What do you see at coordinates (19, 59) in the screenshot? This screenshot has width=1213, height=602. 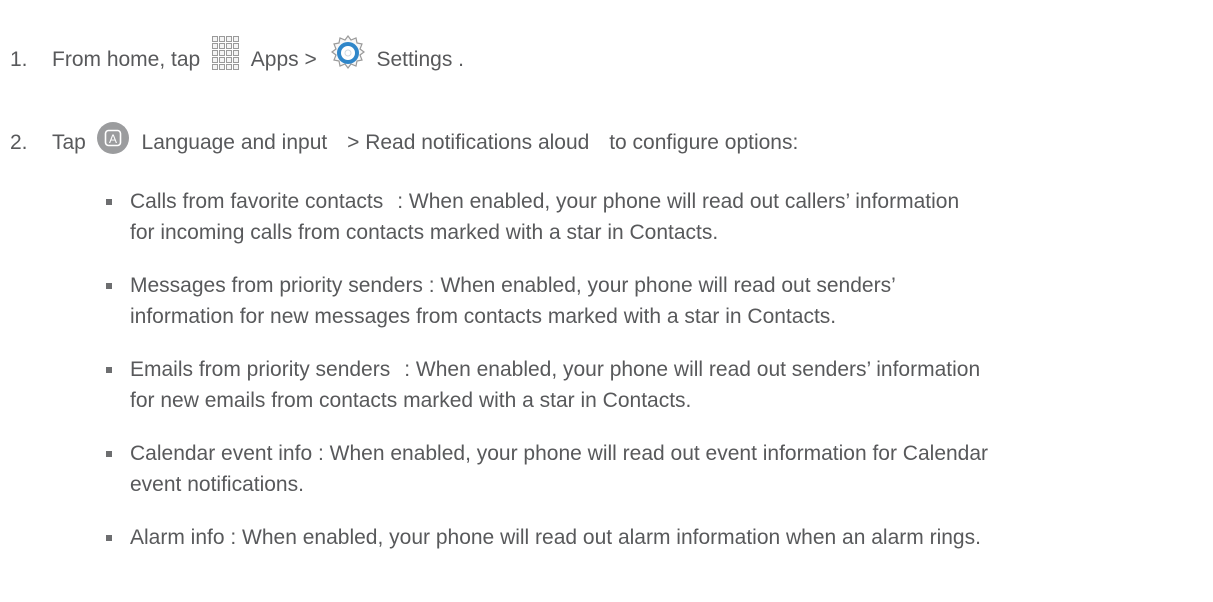 I see `step-number: 1.` at bounding box center [19, 59].